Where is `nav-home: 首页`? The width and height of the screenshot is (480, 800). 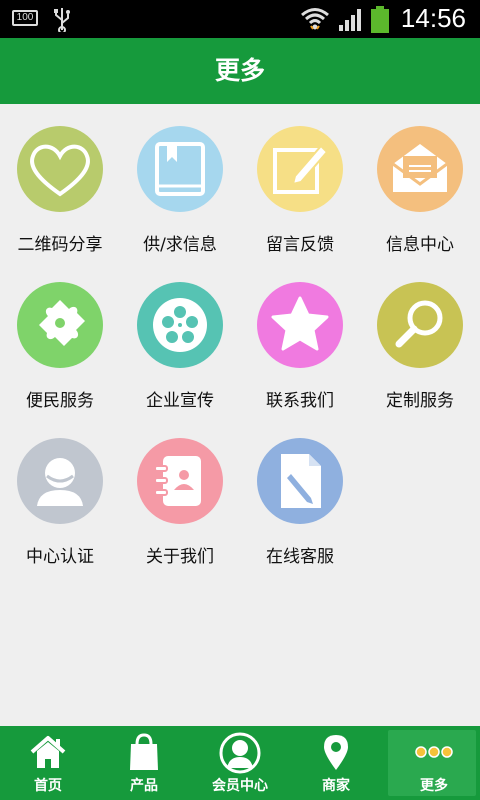
nav-home: 首页 is located at coordinates (48, 763).